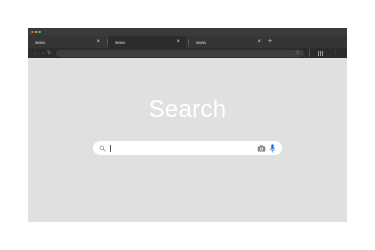  What do you see at coordinates (335, 53) in the screenshot?
I see `more-menu-icon: ⋮` at bounding box center [335, 53].